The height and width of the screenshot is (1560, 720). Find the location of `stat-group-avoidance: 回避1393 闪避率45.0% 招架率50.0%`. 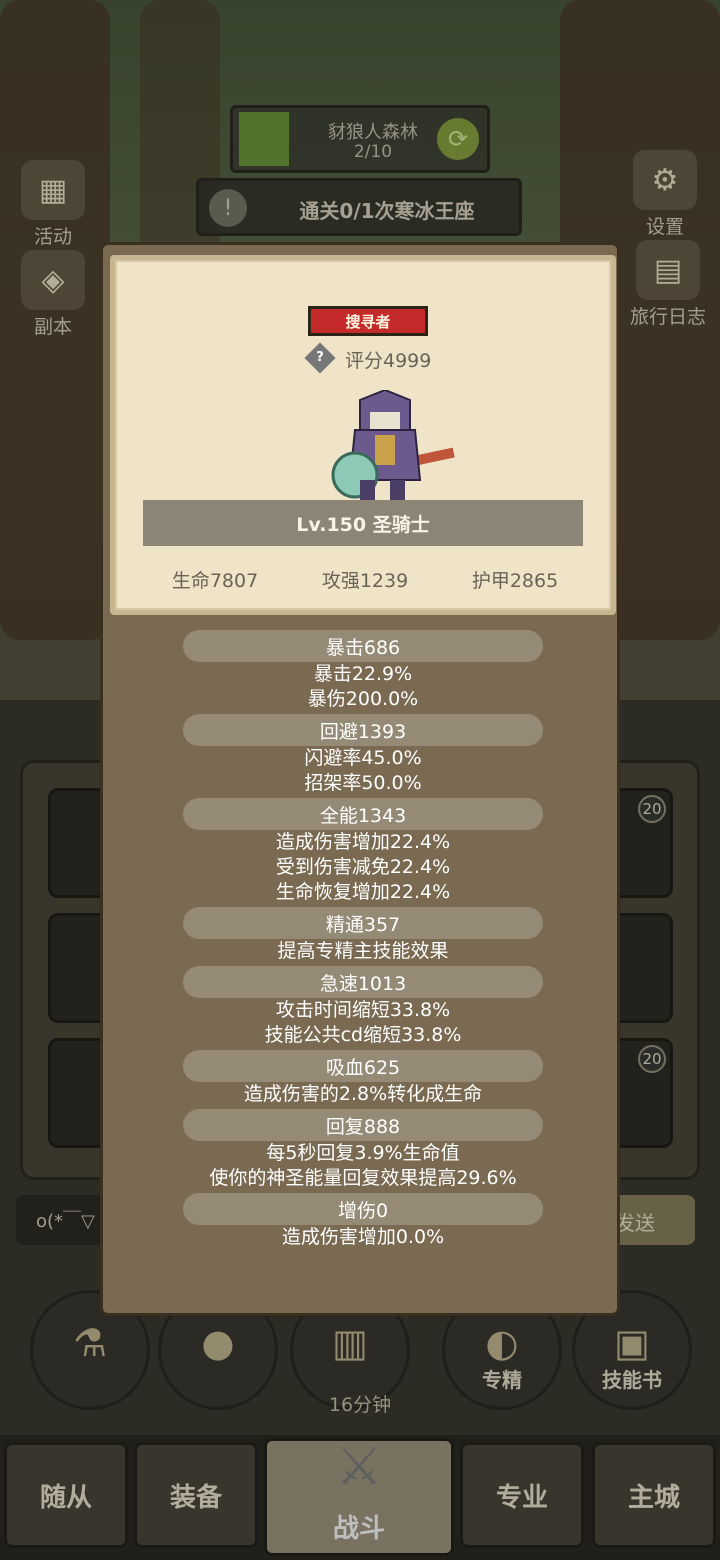

stat-group-avoidance: 回避1393 闪避率45.0% 招架率50.0% is located at coordinates (363, 755).